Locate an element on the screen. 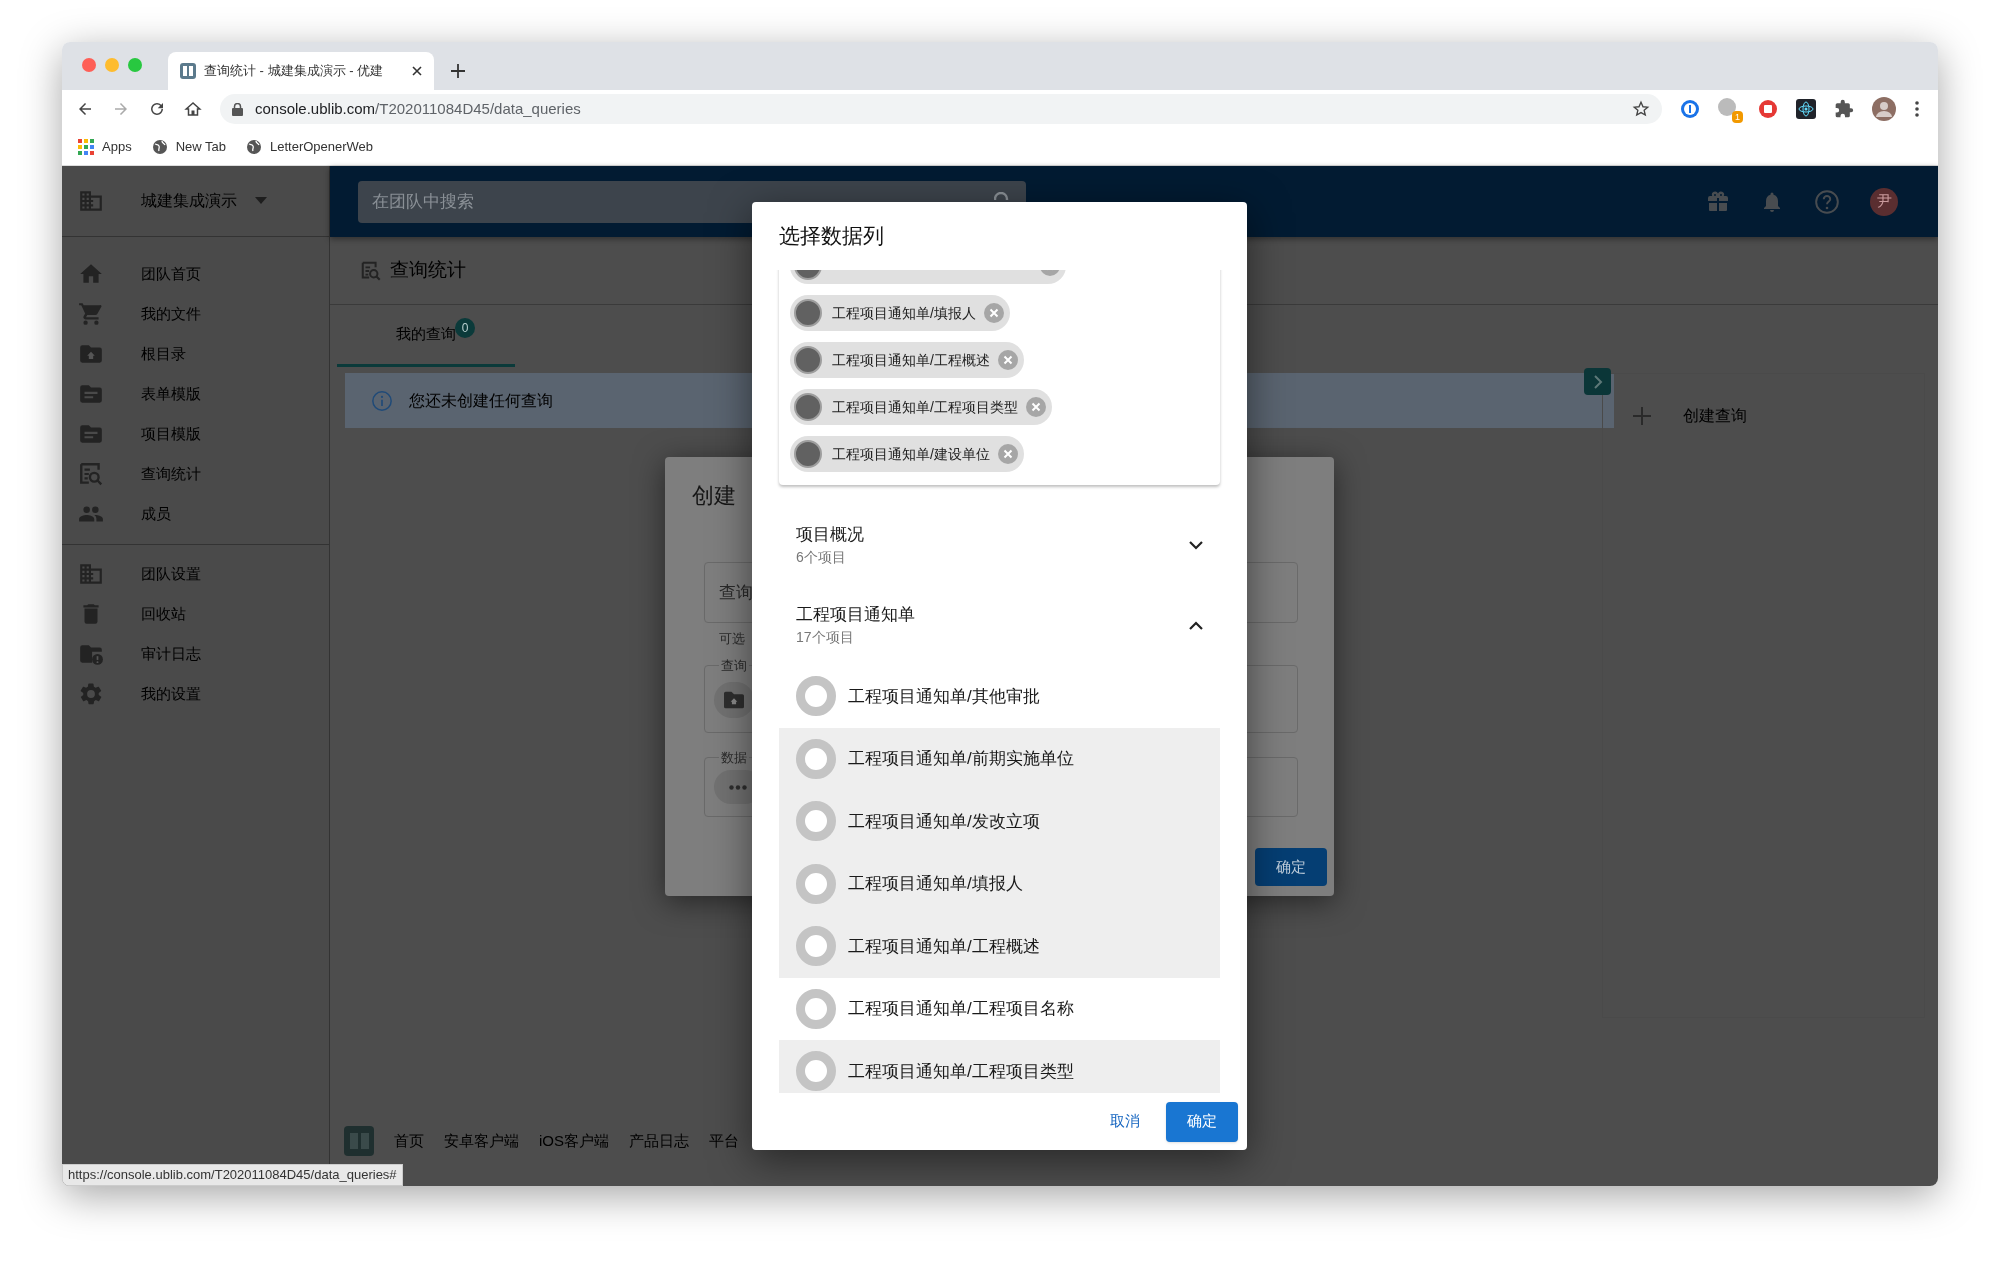 The image size is (2000, 1269). notice-text: 您还未创建任何查询 is located at coordinates (481, 400).